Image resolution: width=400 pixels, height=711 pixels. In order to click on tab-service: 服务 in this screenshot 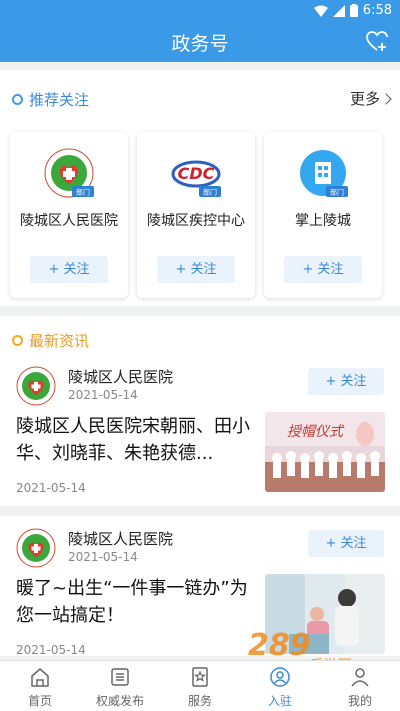, I will do `click(200, 686)`.